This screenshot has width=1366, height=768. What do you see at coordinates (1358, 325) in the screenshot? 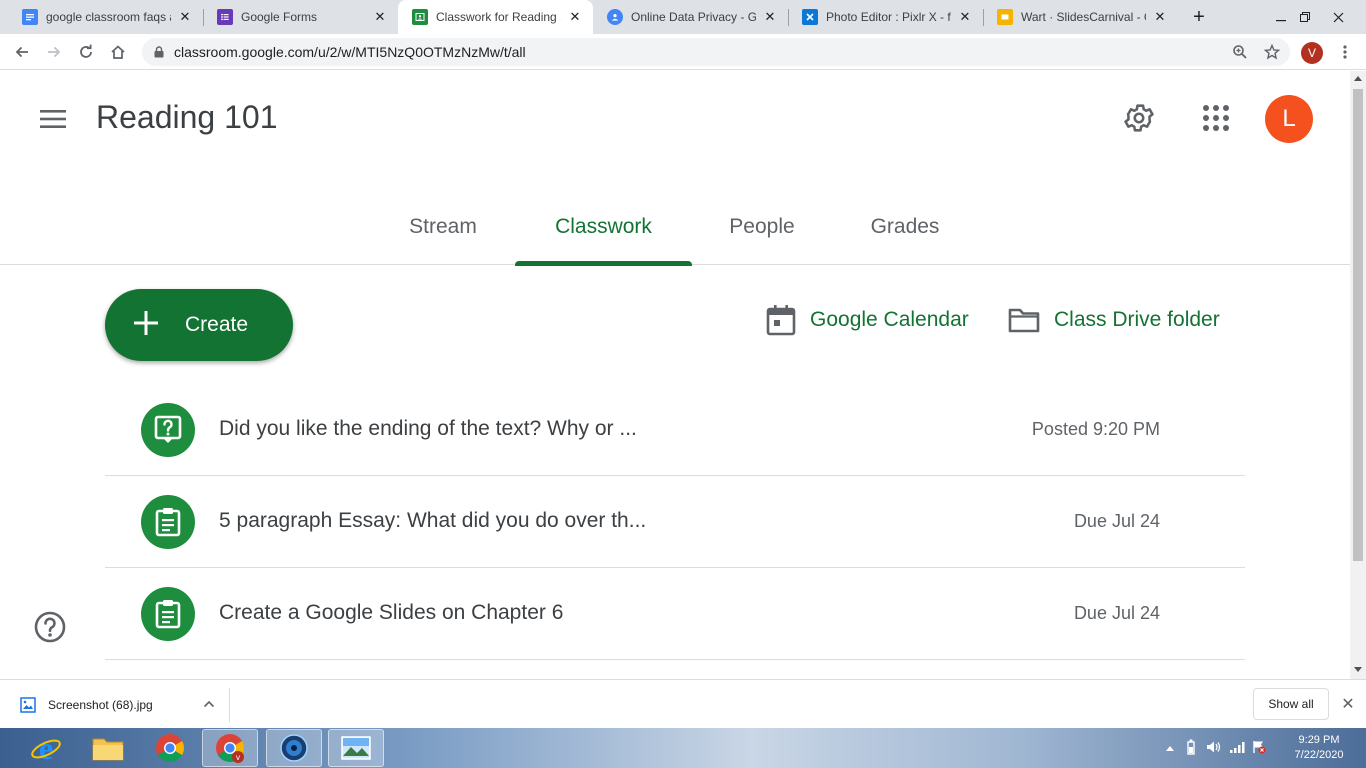
I see `scrollbar-thumb` at bounding box center [1358, 325].